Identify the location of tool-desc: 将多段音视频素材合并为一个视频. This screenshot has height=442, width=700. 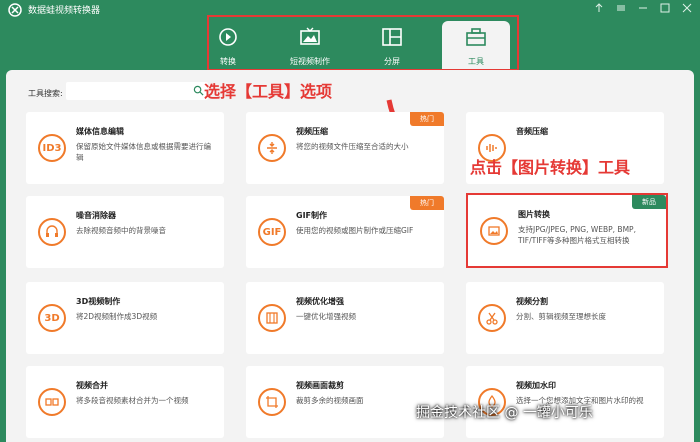
(132, 400).